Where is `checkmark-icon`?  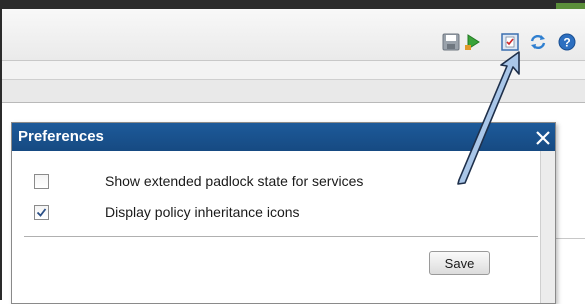
checkmark-icon is located at coordinates (41, 212).